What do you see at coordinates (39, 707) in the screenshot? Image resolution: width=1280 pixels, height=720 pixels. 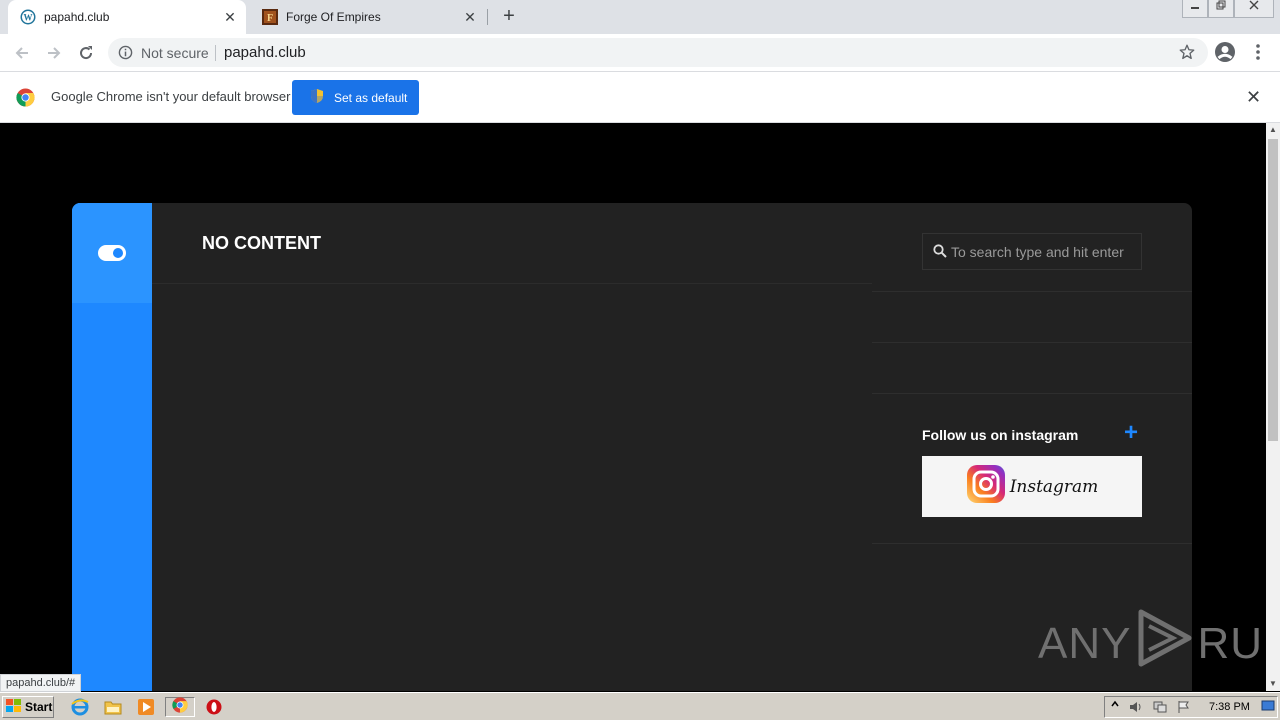 I see `start-label: Start` at bounding box center [39, 707].